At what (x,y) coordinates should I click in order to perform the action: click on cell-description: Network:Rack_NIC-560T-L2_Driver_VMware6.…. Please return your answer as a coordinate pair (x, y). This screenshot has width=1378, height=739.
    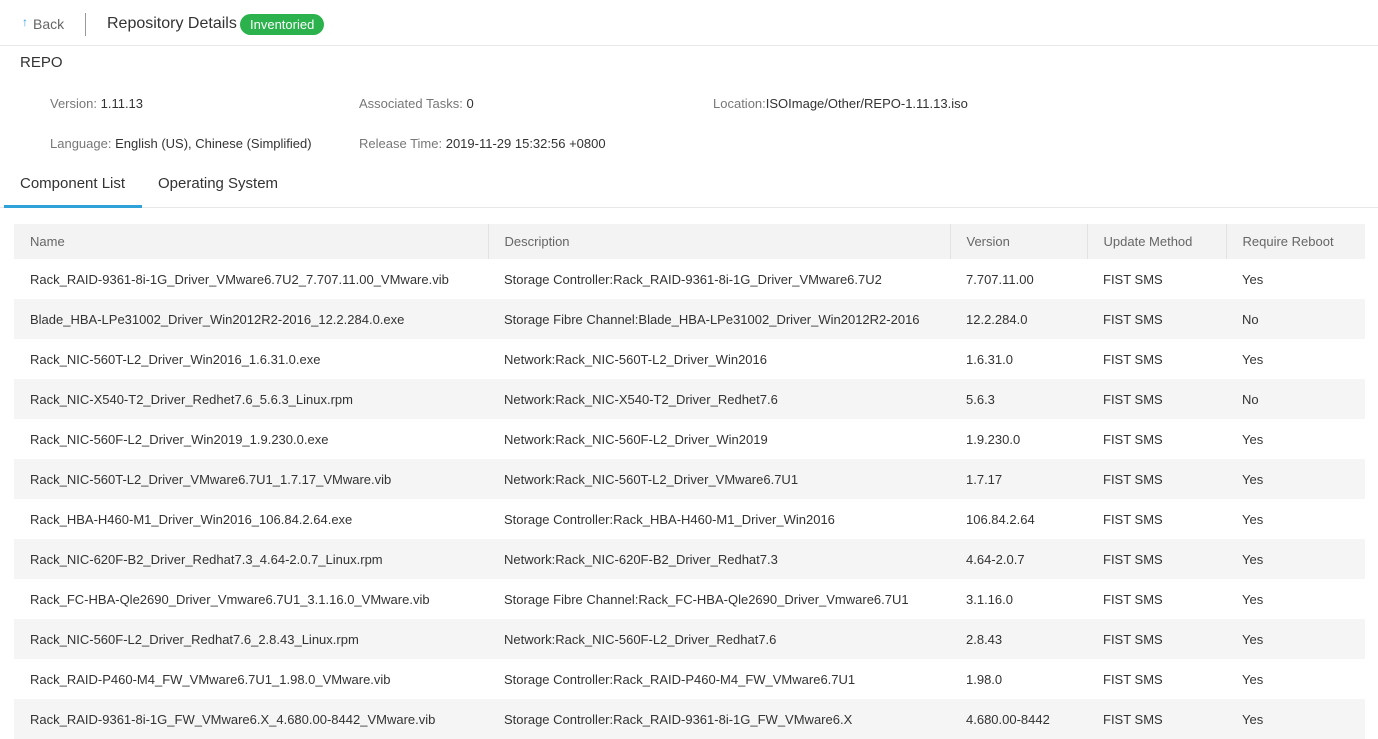
    Looking at the image, I should click on (719, 479).